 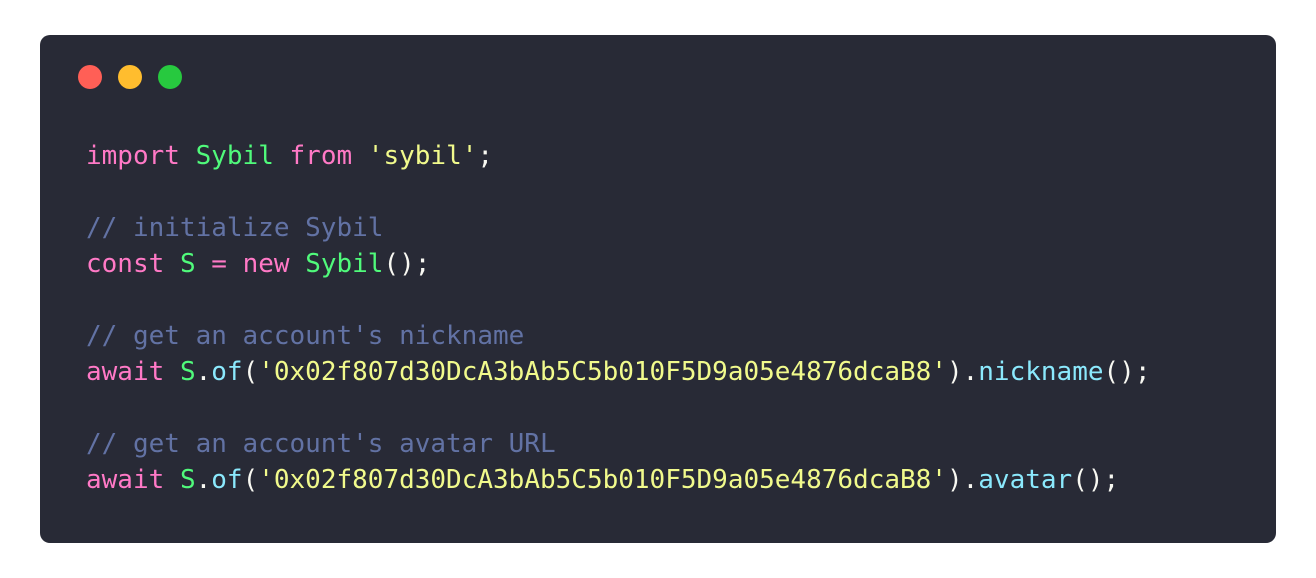 What do you see at coordinates (266, 264) in the screenshot?
I see `keyword: new` at bounding box center [266, 264].